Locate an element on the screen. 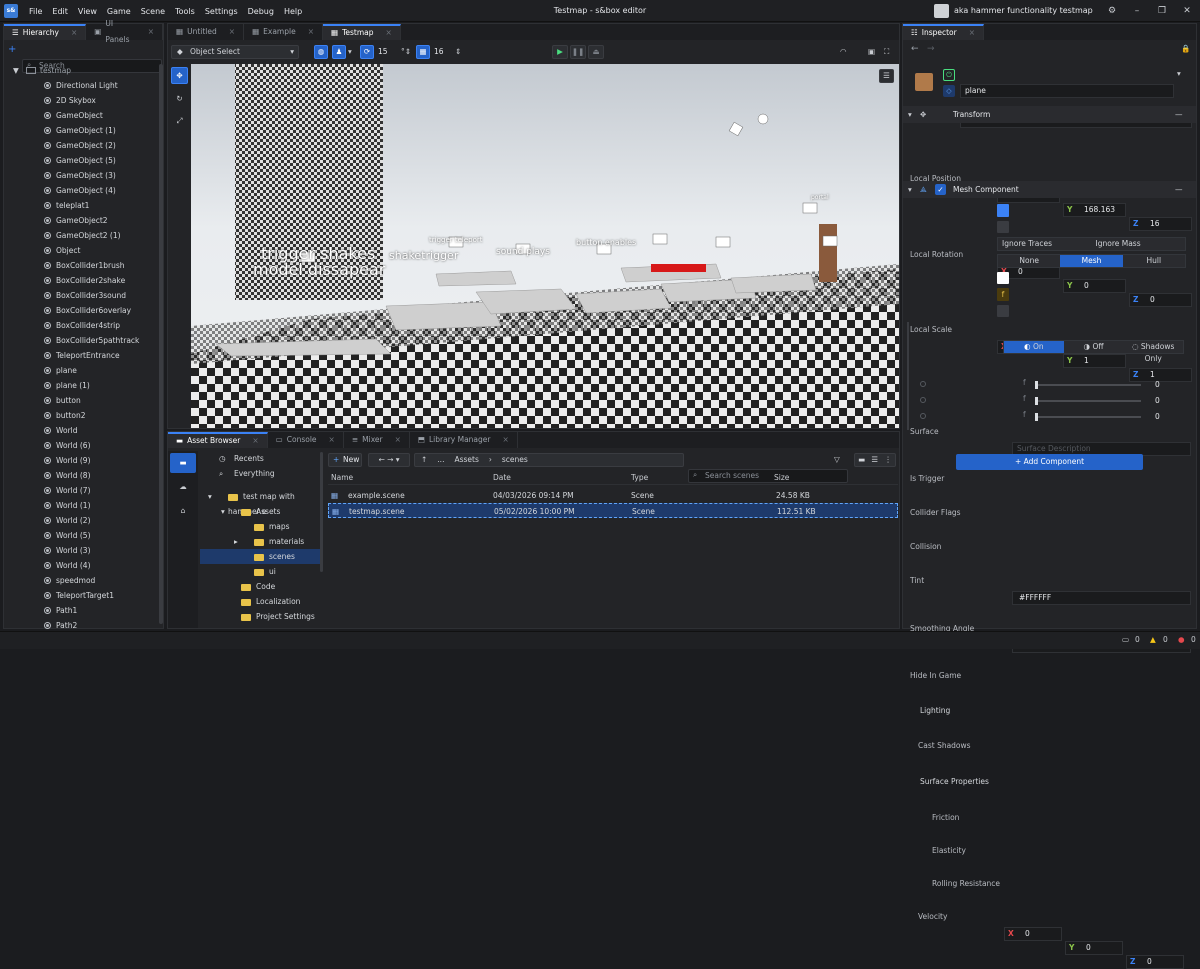  local-rotation-z: Z0 is located at coordinates (1160, 300).